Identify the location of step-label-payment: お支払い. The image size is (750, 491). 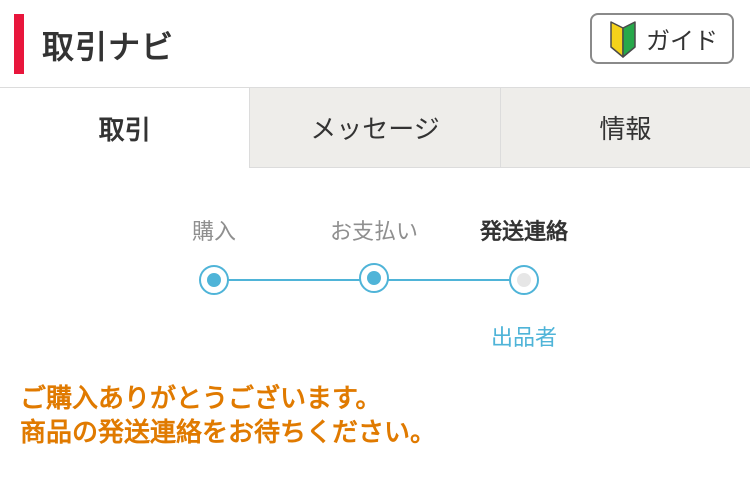
(373, 232).